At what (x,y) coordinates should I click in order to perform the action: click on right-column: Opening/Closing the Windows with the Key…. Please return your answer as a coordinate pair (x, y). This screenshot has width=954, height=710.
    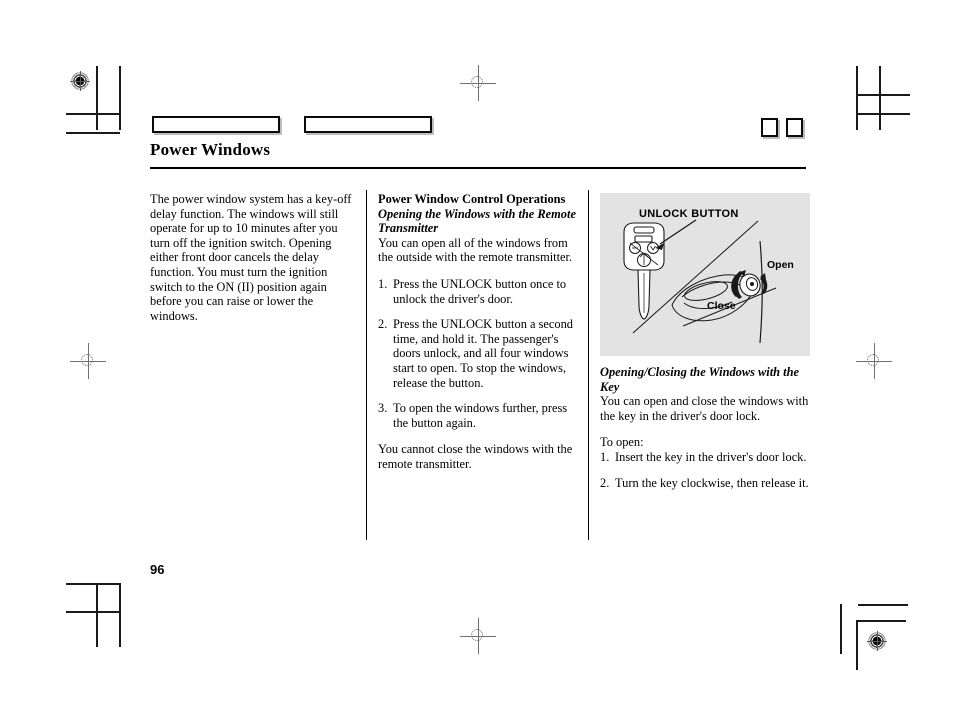
    Looking at the image, I should click on (705, 427).